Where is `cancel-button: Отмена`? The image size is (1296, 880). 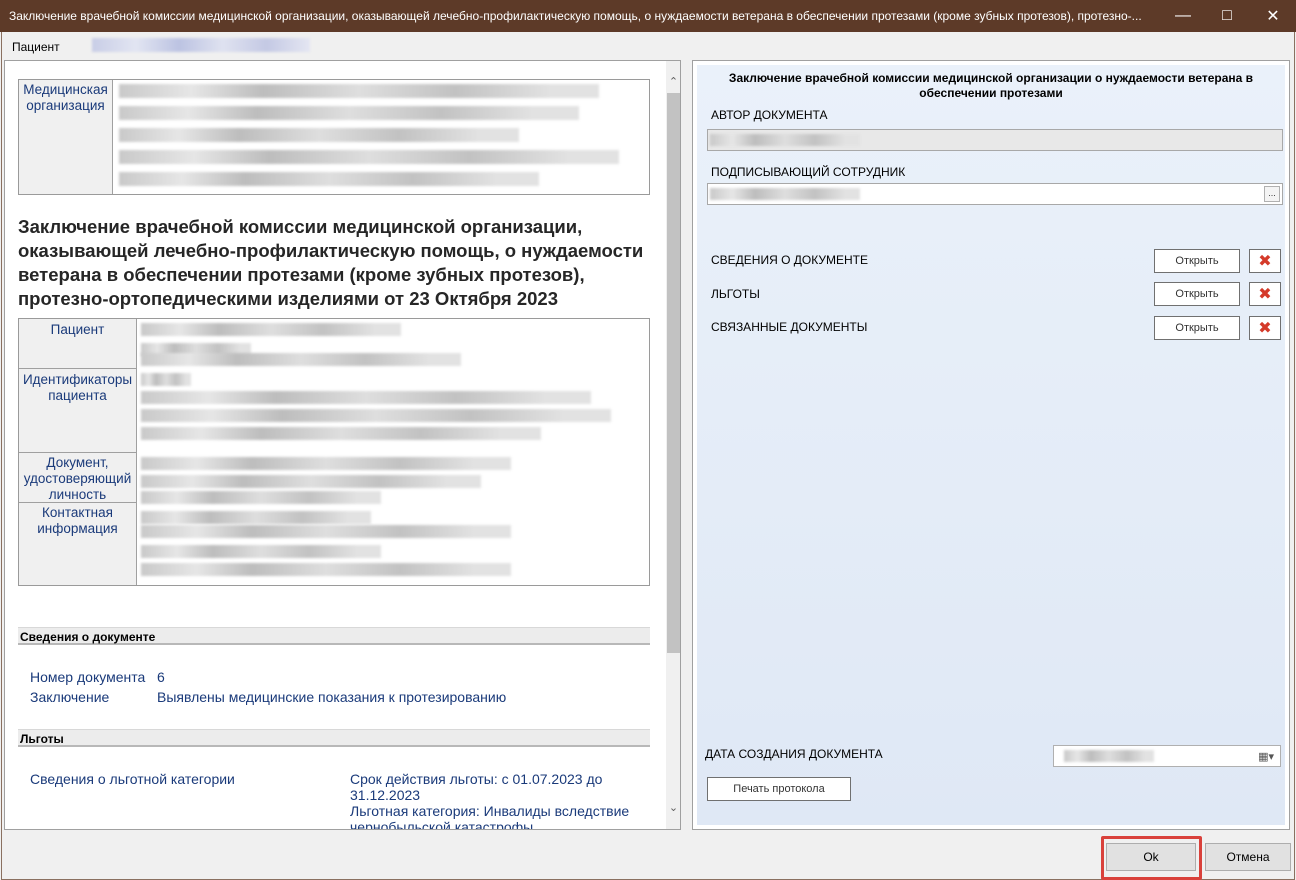 cancel-button: Отмена is located at coordinates (1248, 857).